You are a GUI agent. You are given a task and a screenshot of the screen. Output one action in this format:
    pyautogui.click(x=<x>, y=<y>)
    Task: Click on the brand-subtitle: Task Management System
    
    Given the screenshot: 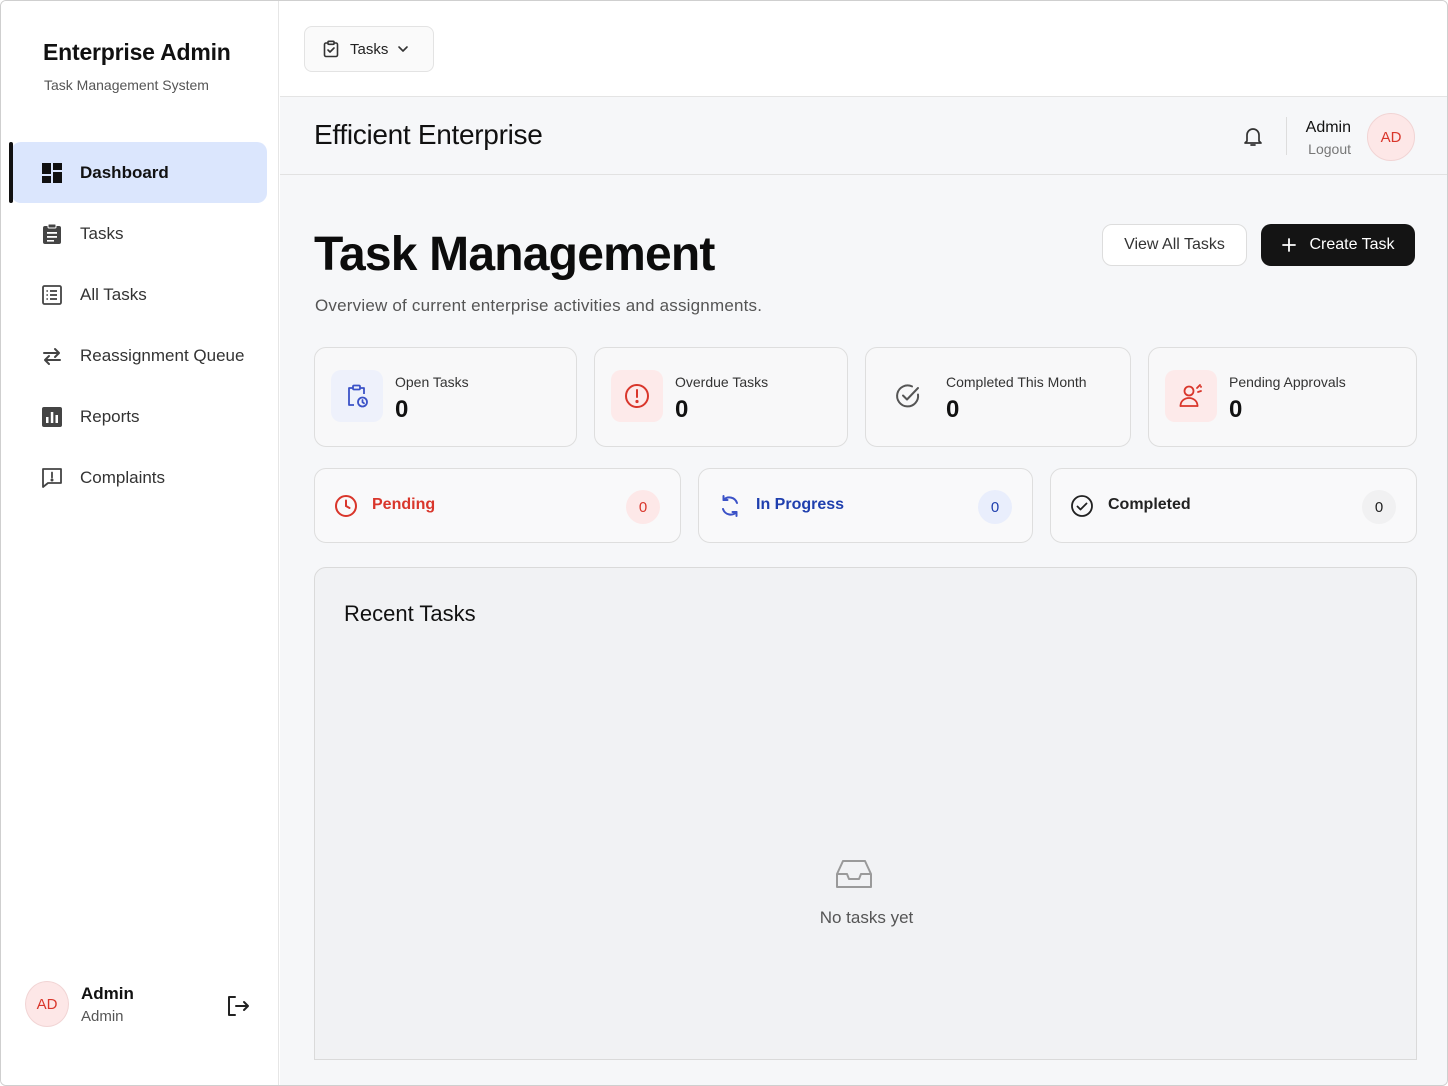 What is the action you would take?
    pyautogui.click(x=126, y=85)
    